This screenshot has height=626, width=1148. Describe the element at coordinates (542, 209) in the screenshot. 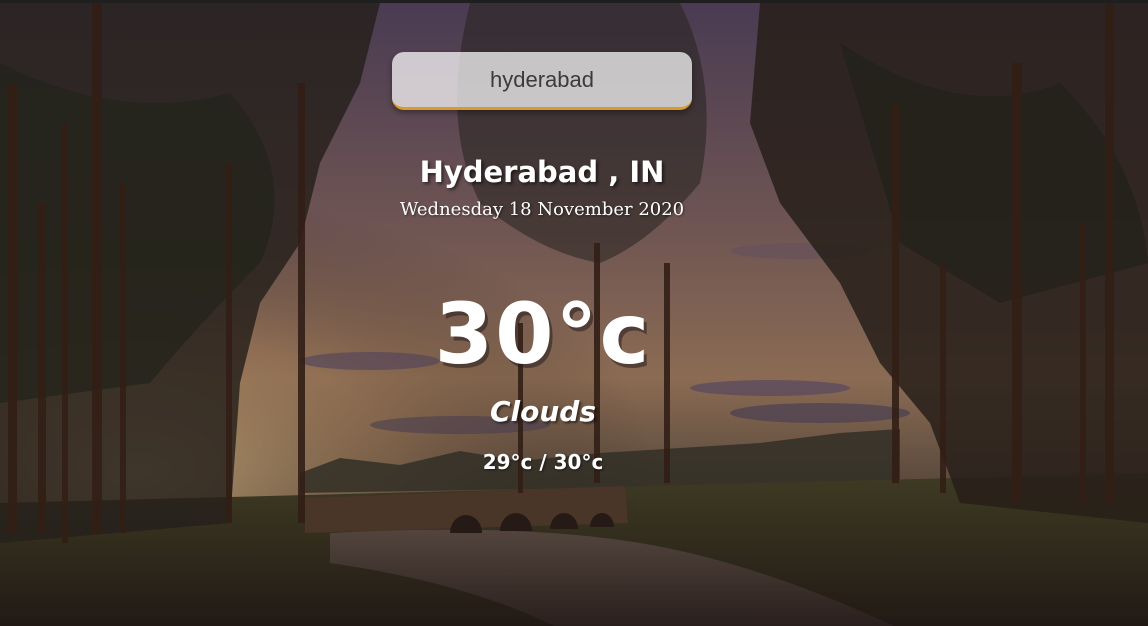

I see `current-date: Wednesday 18 November 2020` at that location.